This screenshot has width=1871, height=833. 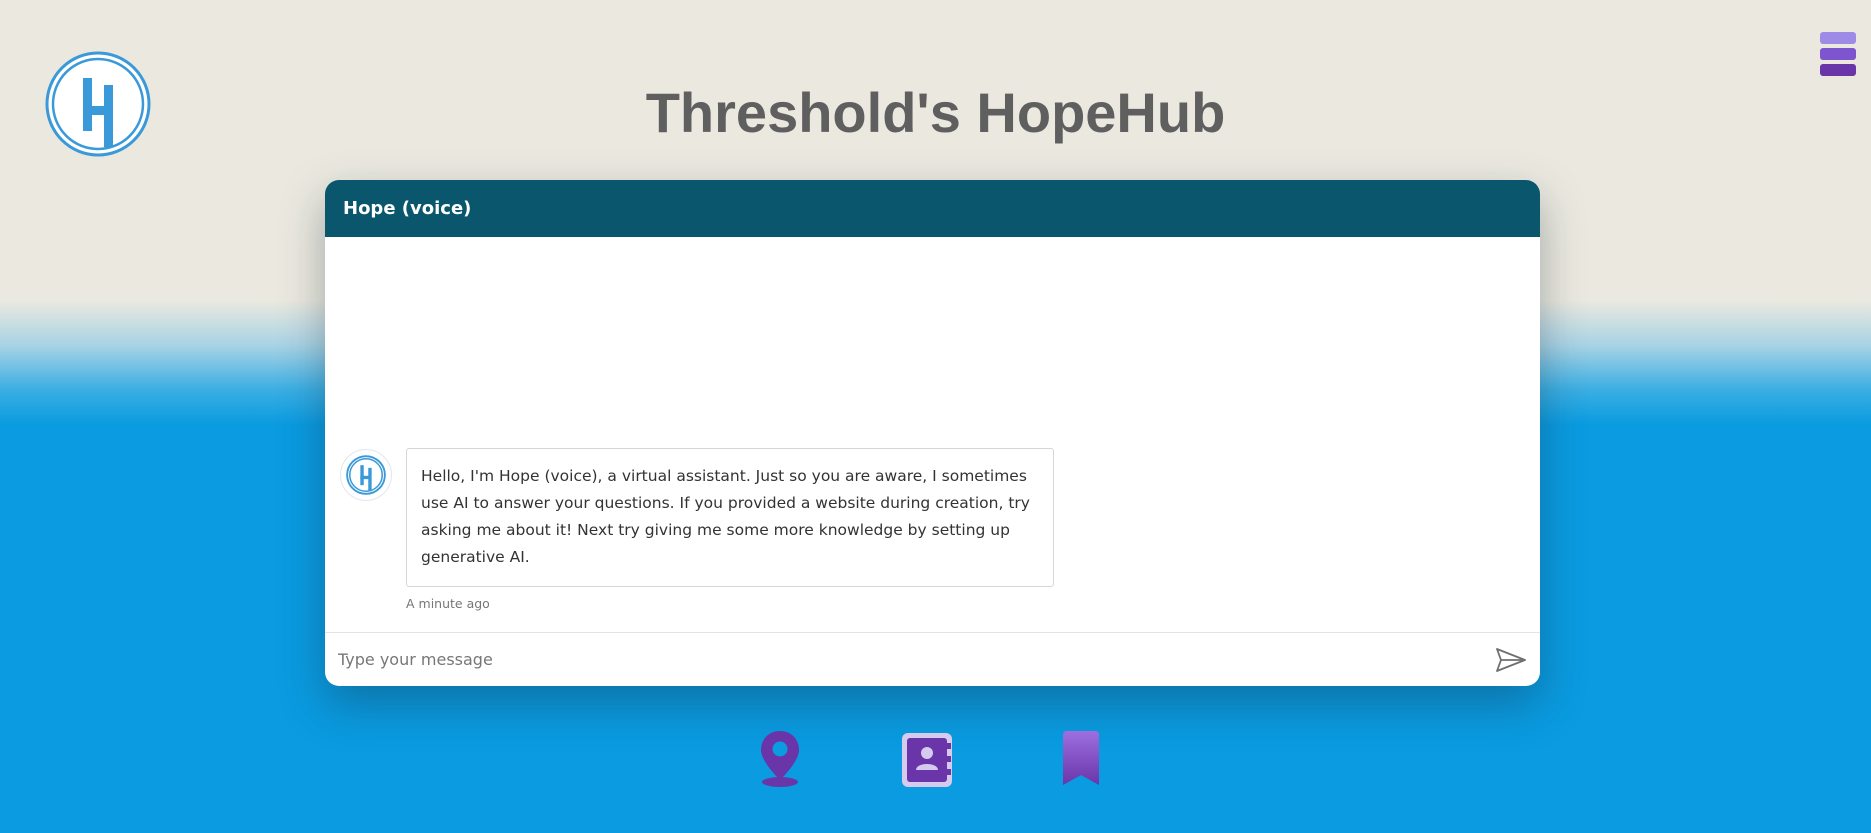 I want to click on location-pin-icon, so click(x=780, y=759).